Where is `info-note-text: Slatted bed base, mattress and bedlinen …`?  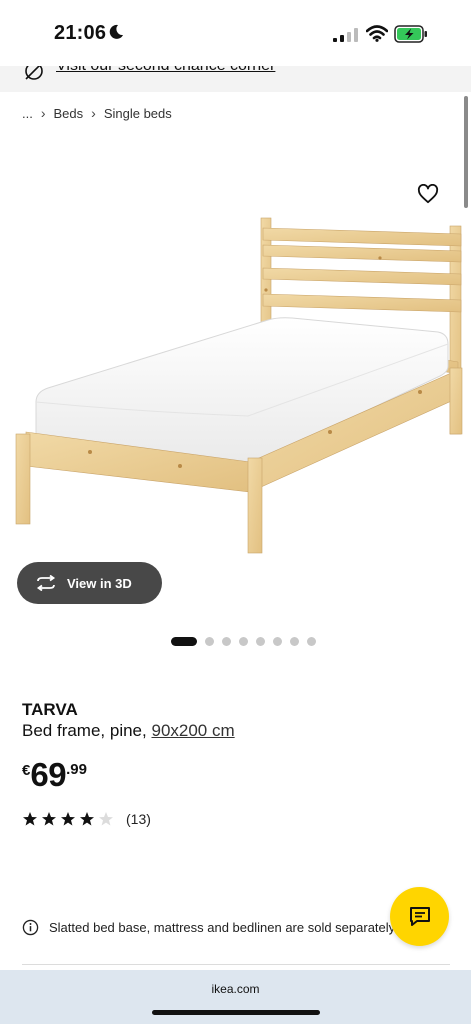 info-note-text: Slatted bed base, mattress and bedlinen … is located at coordinates (223, 927).